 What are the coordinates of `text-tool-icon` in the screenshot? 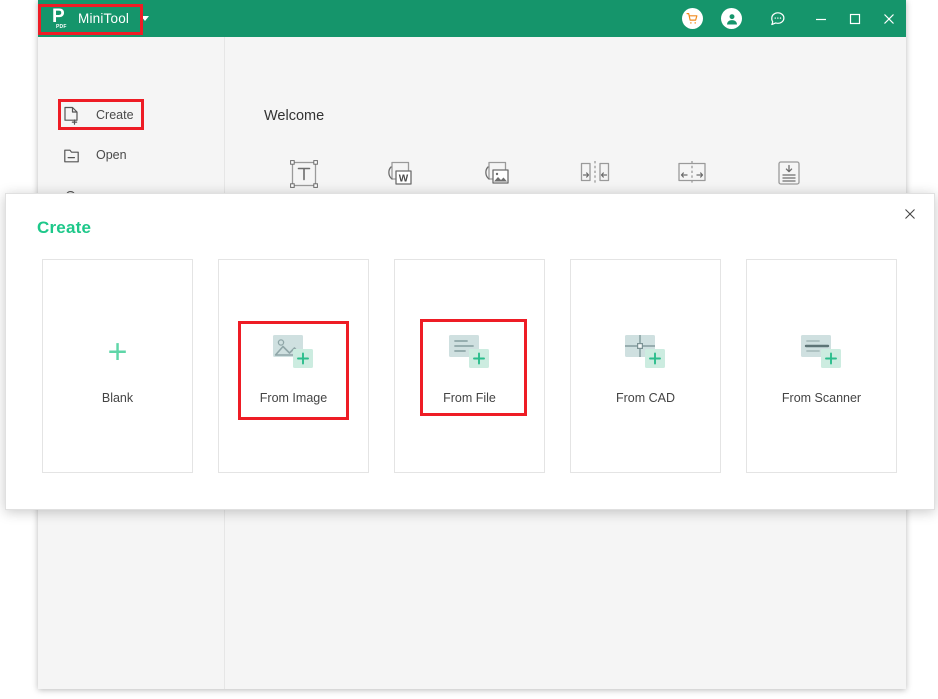 It's located at (304, 176).